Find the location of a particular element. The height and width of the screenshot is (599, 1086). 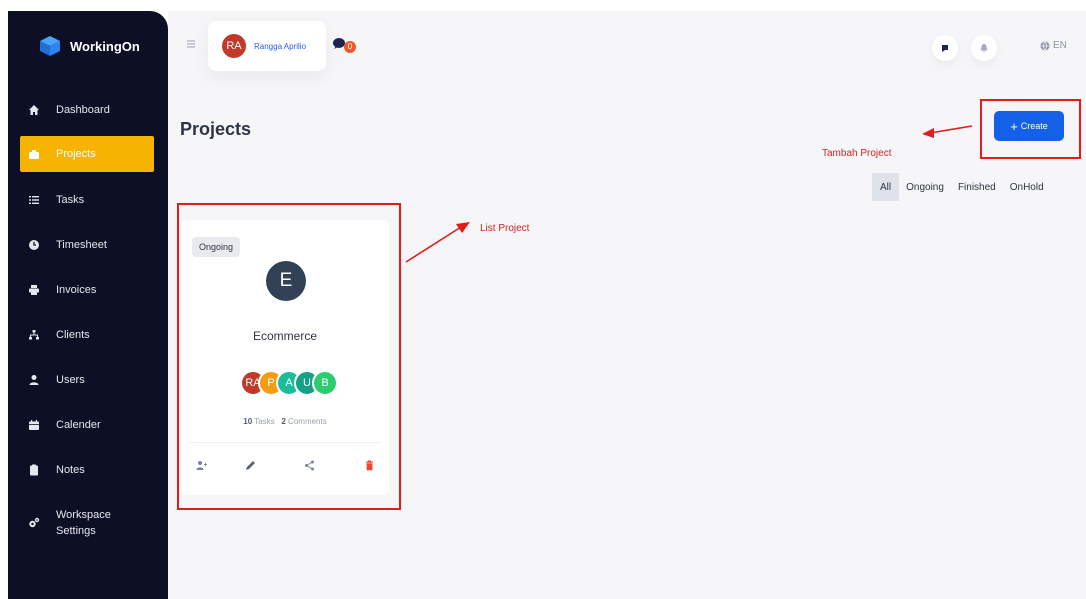

filter-tab-onhold: OnHold is located at coordinates (1027, 187).